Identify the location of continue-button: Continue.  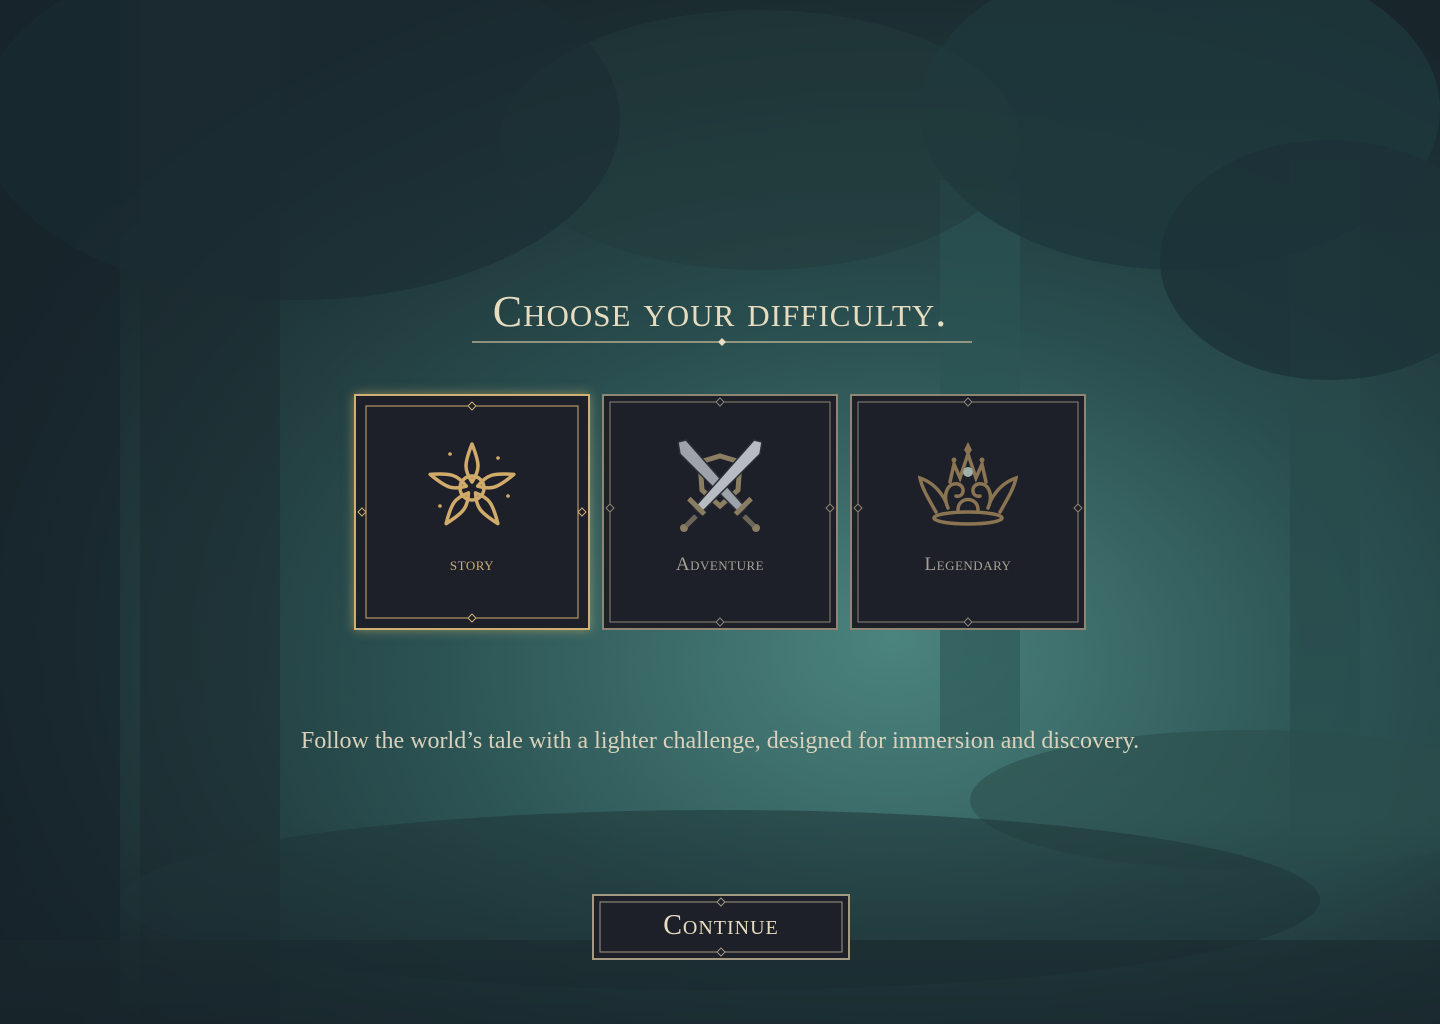
(721, 927).